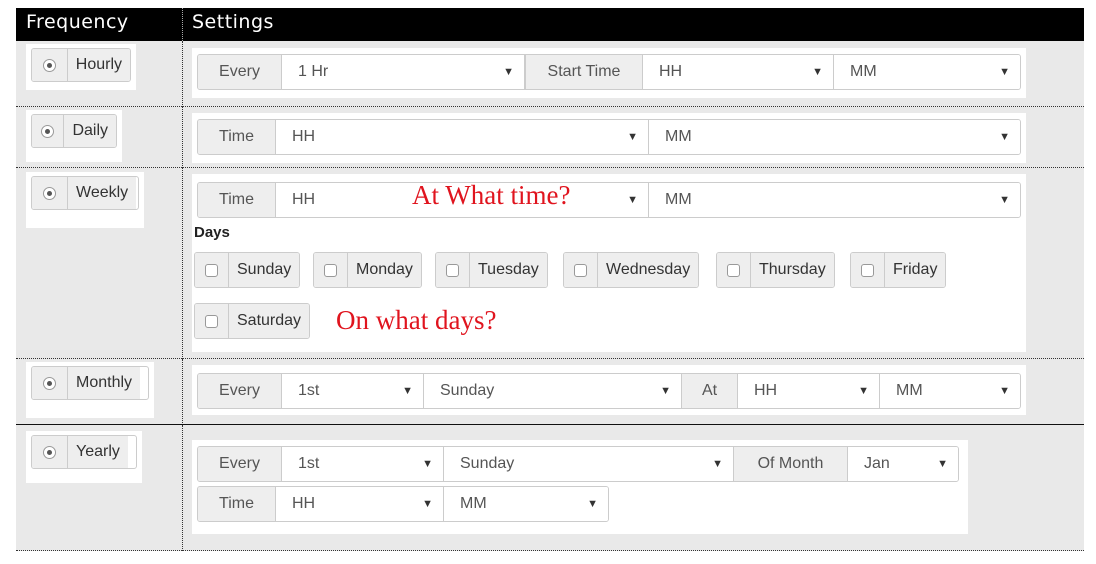  Describe the element at coordinates (403, 72) in the screenshot. I see `hourly-interval-select: 1 Hr ▼` at that location.